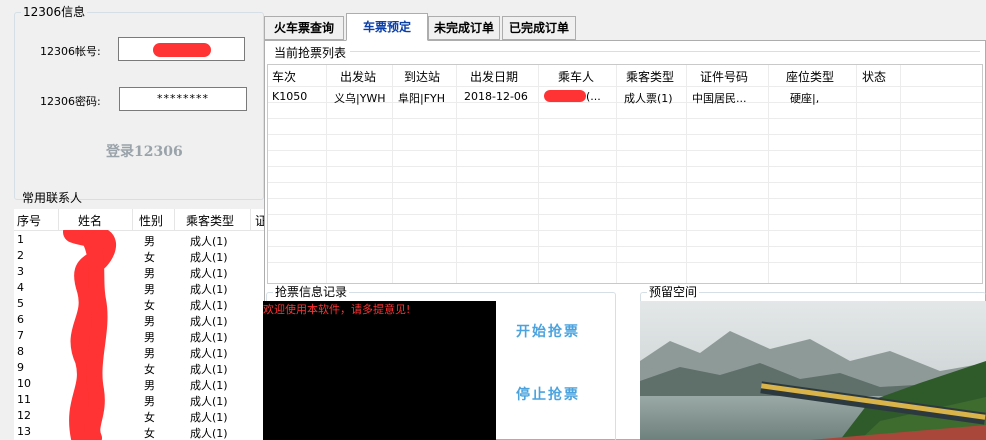 The height and width of the screenshot is (440, 986). Describe the element at coordinates (358, 77) in the screenshot. I see `th-from: 出发站` at that location.